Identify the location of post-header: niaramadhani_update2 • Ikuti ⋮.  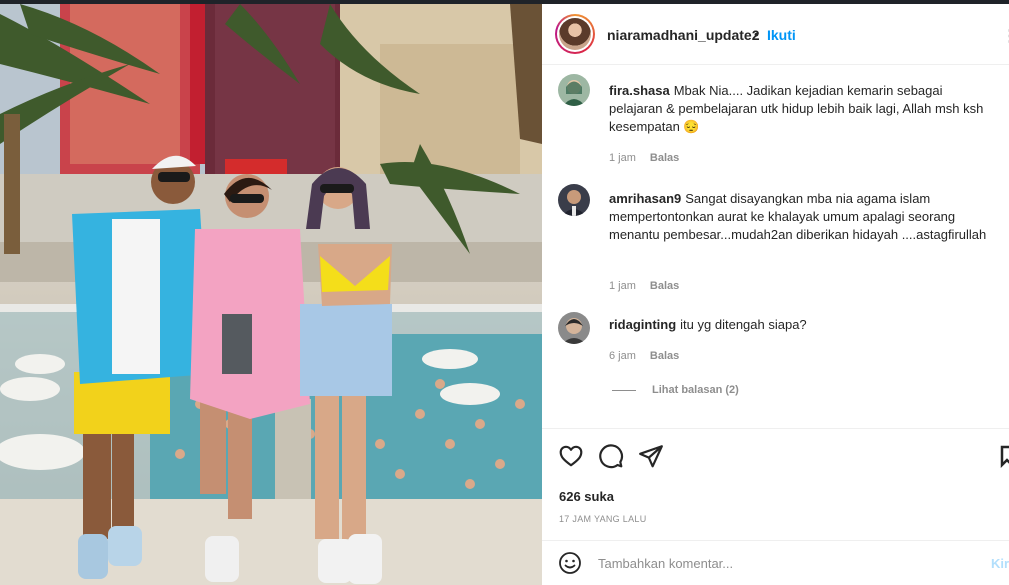
(775, 34).